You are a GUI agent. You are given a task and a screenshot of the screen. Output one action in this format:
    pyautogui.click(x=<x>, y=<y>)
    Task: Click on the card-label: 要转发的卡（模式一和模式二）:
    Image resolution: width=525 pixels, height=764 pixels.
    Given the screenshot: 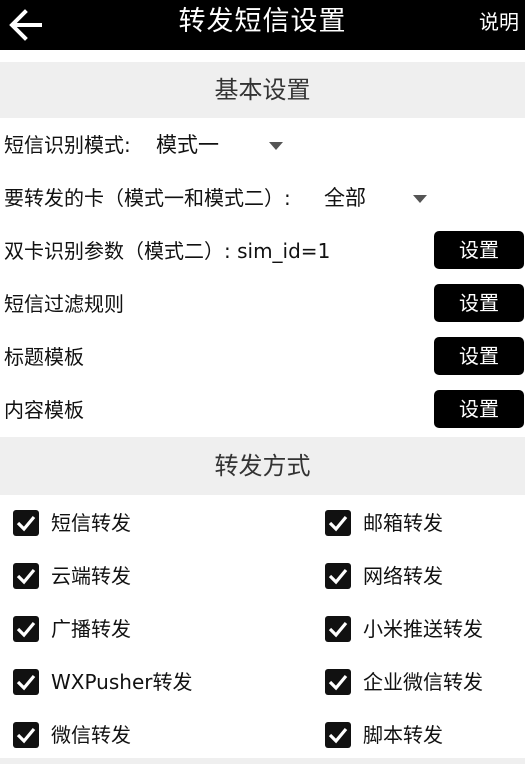 What is the action you would take?
    pyautogui.click(x=147, y=198)
    